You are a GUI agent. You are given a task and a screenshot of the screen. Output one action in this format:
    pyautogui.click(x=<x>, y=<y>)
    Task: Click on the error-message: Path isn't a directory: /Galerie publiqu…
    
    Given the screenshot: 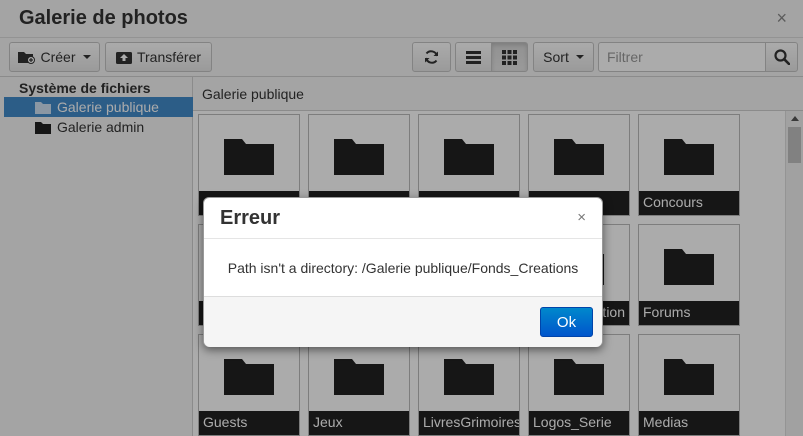 What is the action you would take?
    pyautogui.click(x=403, y=267)
    